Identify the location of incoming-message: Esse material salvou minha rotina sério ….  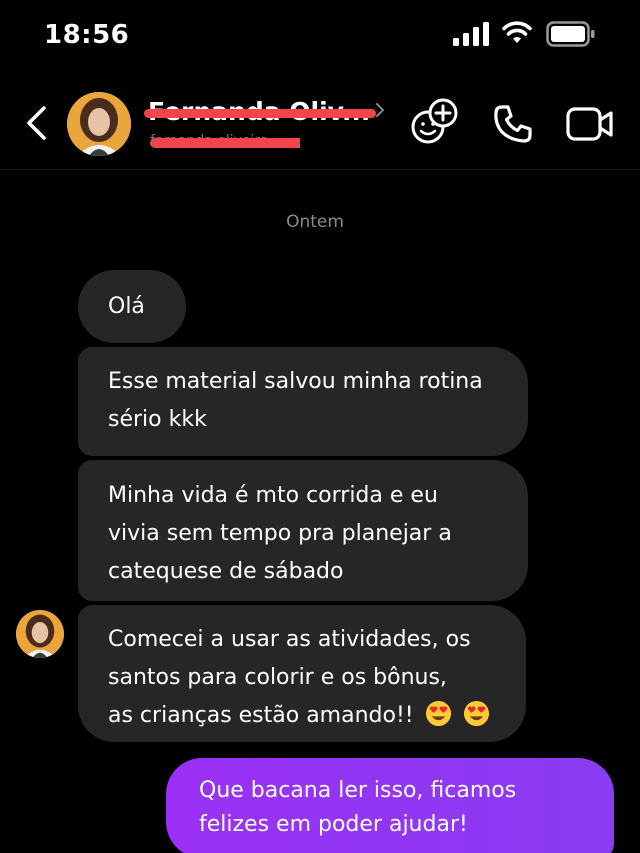
(303, 401).